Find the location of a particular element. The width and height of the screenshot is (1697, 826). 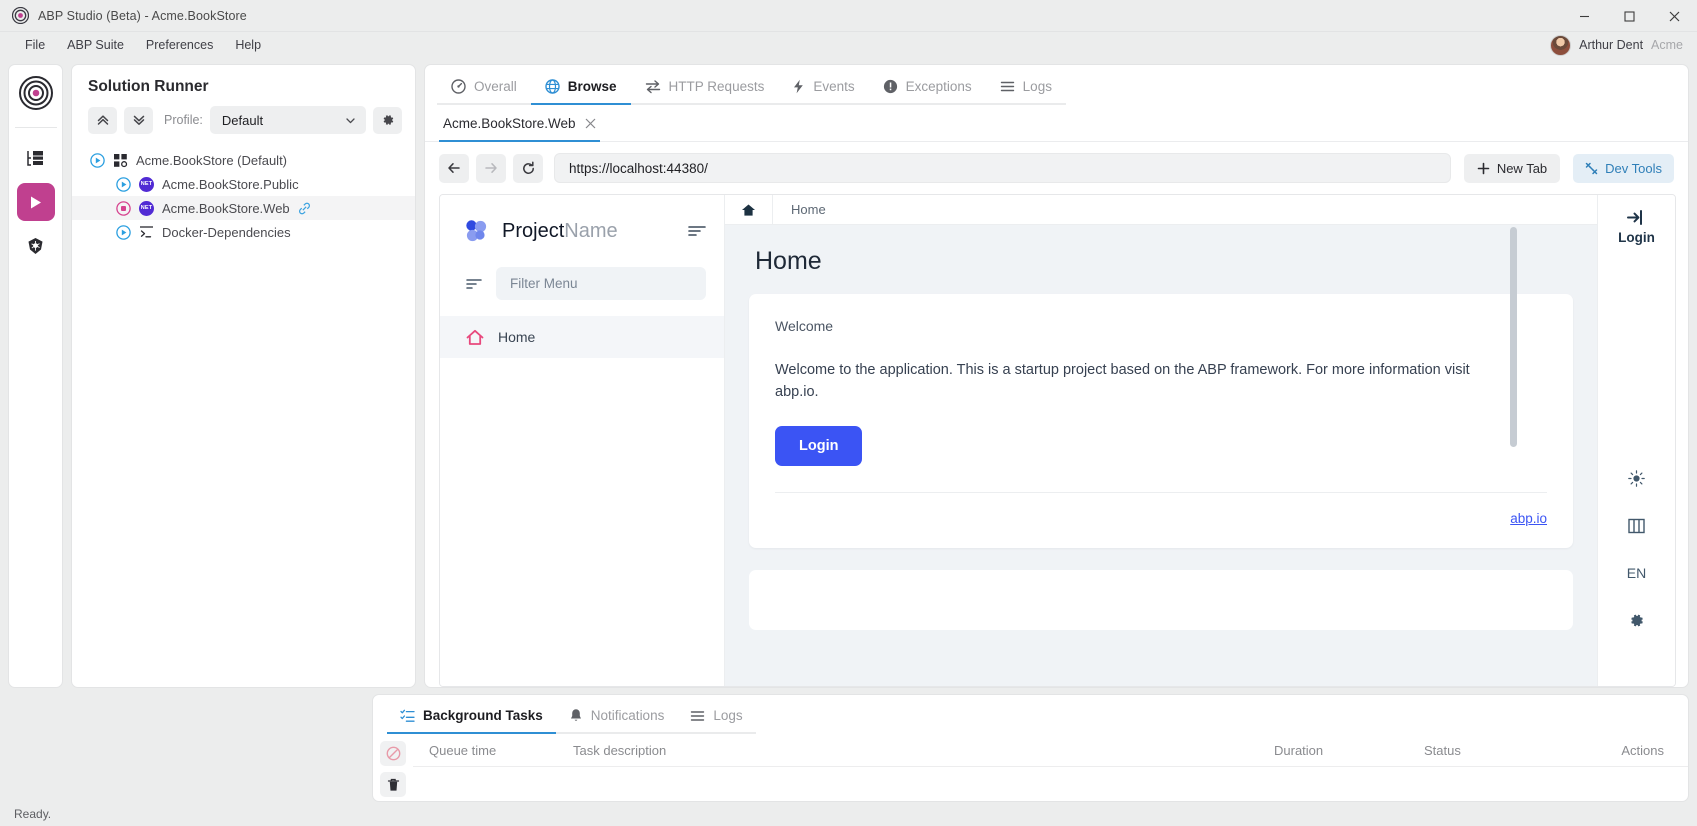

browser-tab-bar: Acme.BookStore.Web is located at coordinates (1056, 123).